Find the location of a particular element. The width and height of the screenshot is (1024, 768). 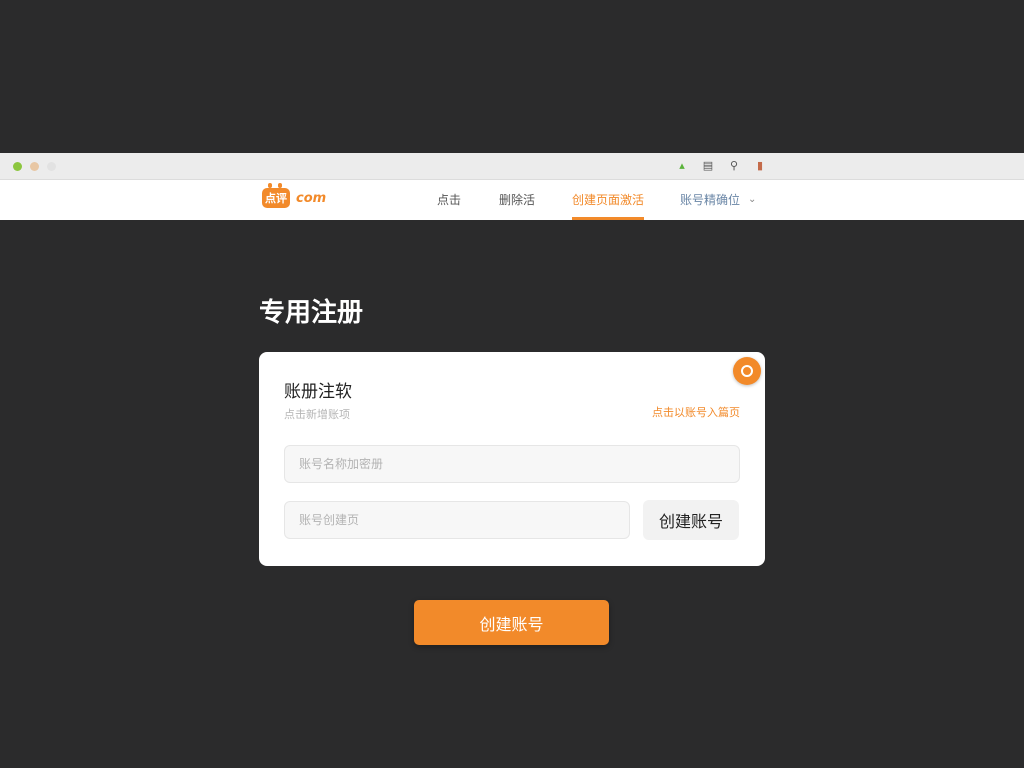

nav-item-create-page: 创建页面激活 is located at coordinates (608, 200).